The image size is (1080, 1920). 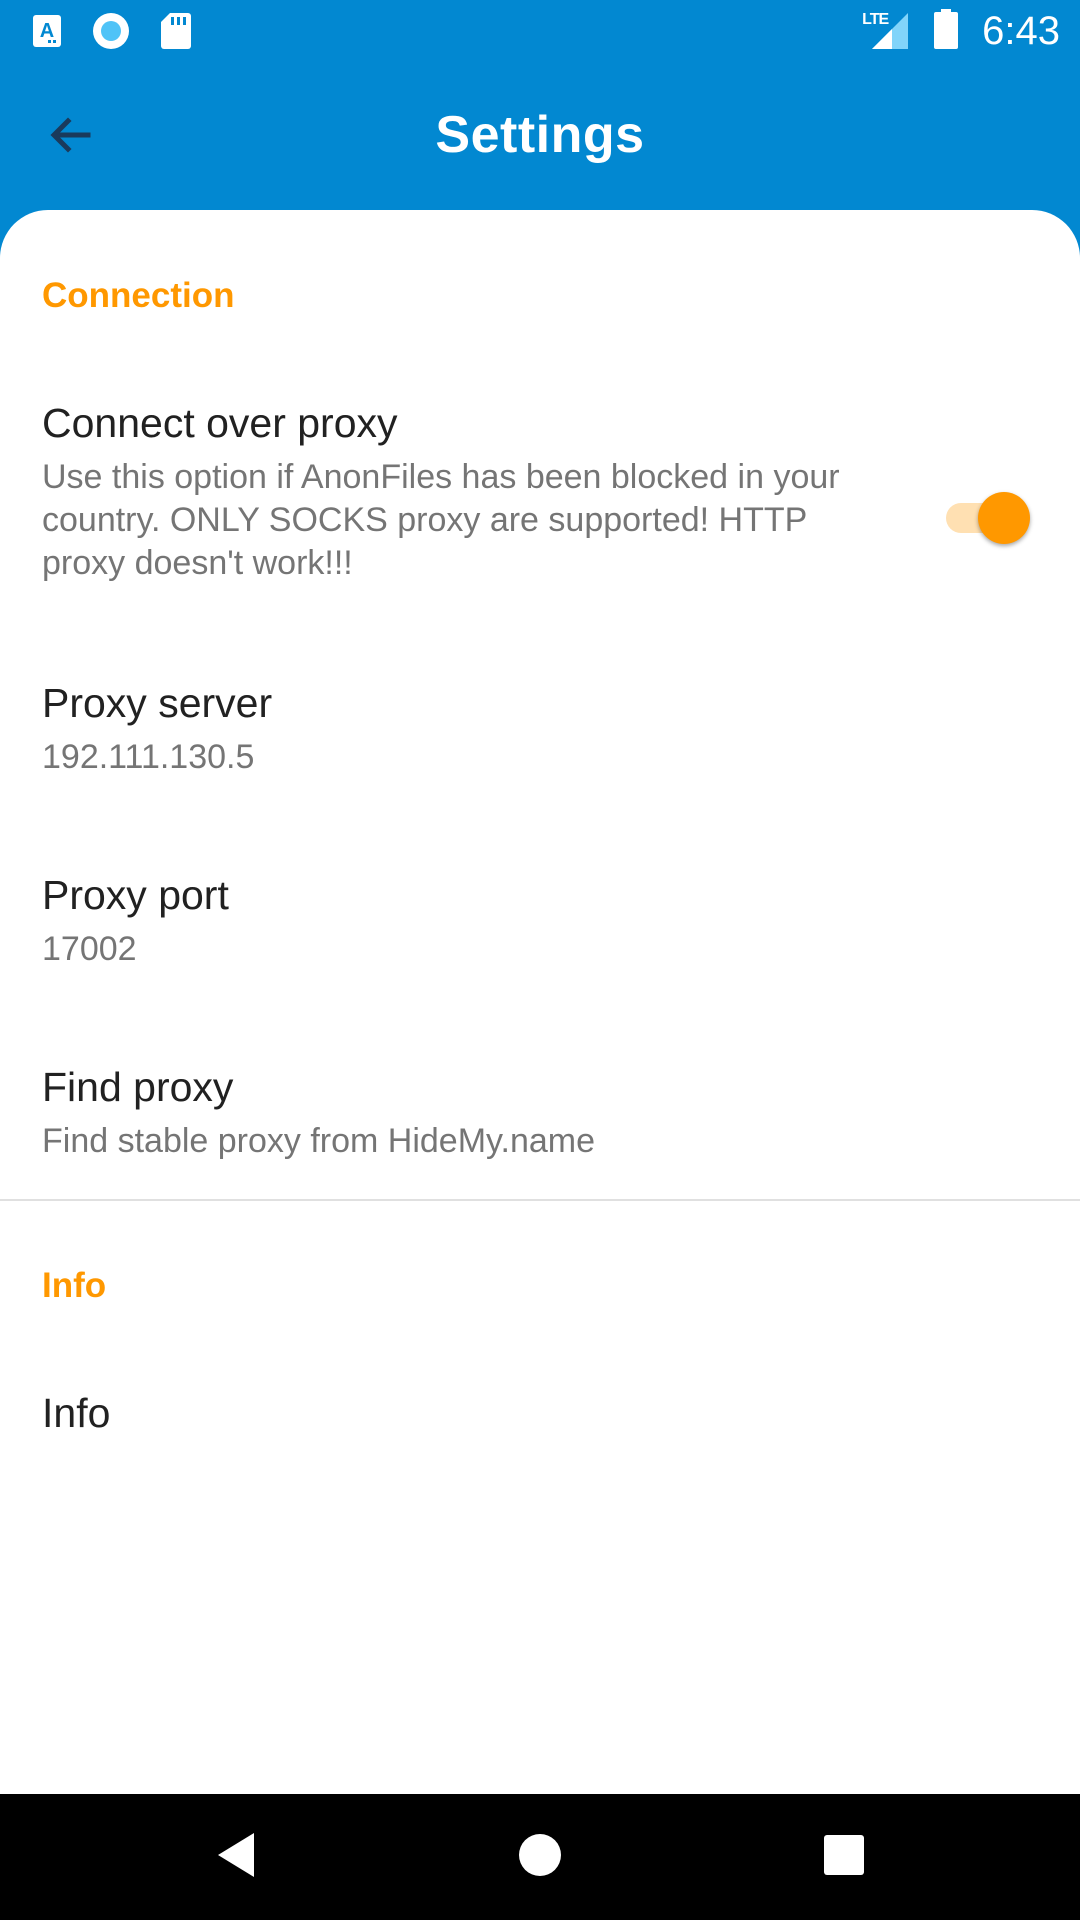 I want to click on app-bar: Settings, so click(x=540, y=136).